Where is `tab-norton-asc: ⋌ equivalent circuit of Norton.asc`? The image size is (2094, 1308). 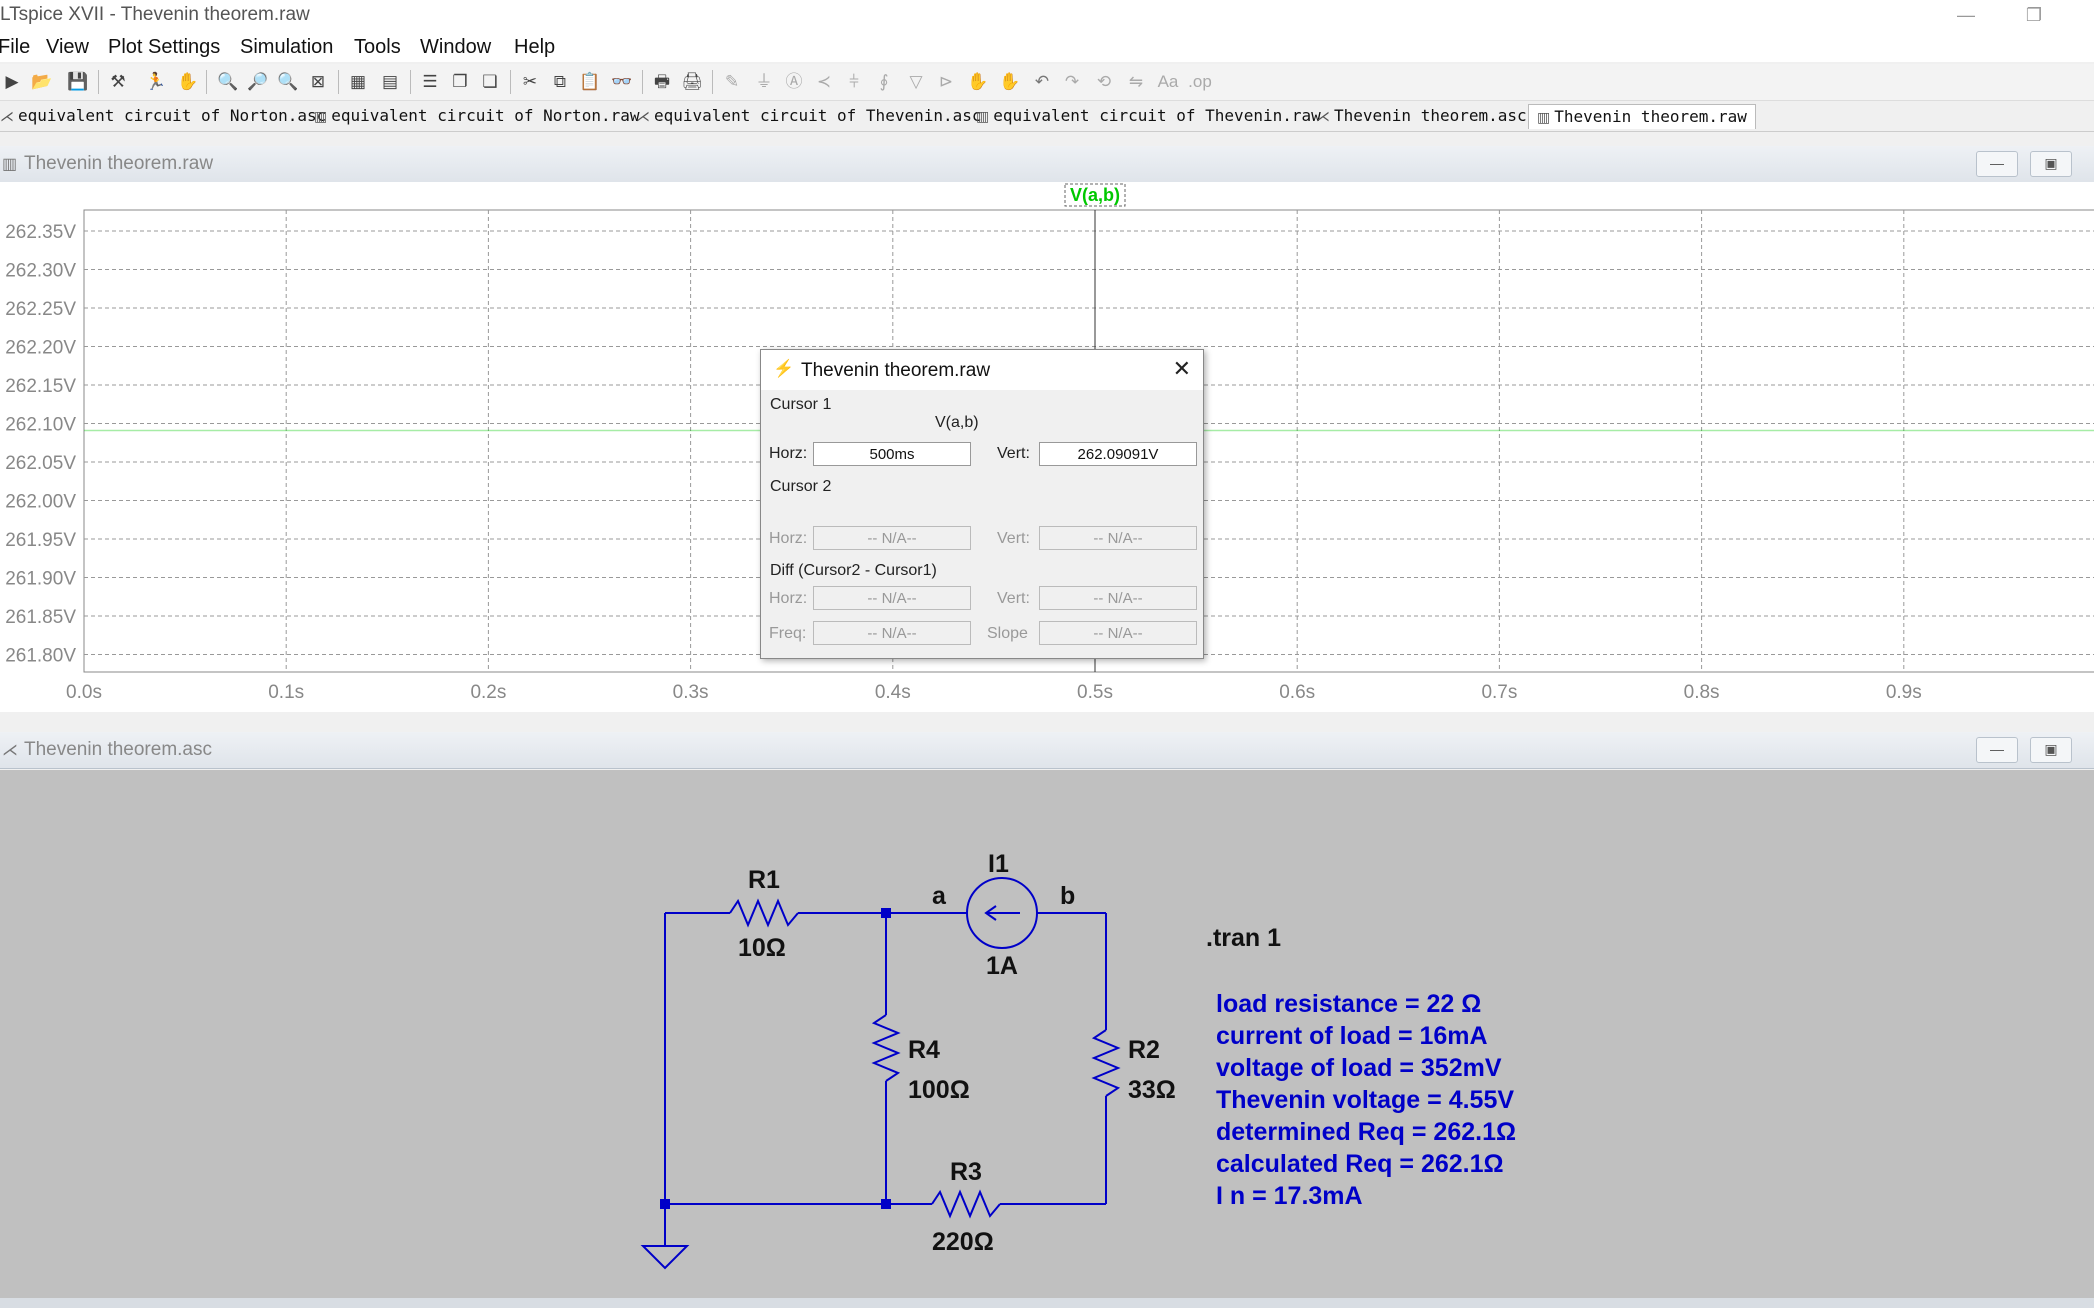
tab-norton-asc: ⋌ equivalent circuit of Norton.asc is located at coordinates (163, 116).